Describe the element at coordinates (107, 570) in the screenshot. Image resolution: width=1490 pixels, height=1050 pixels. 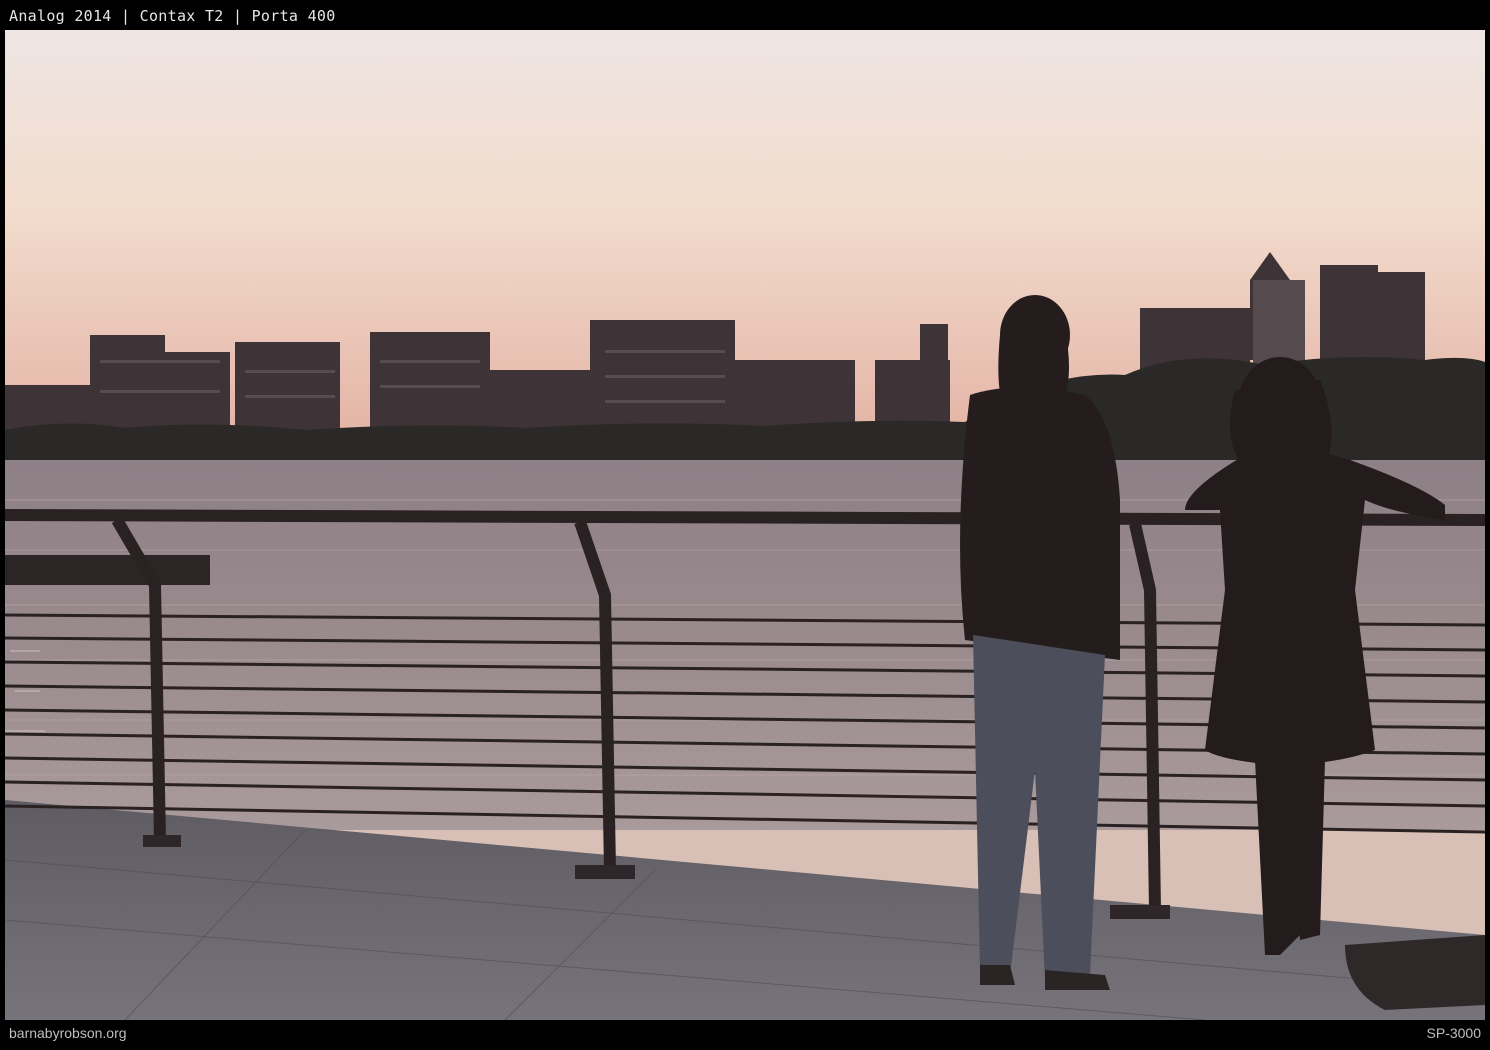
I see `pontoon` at that location.